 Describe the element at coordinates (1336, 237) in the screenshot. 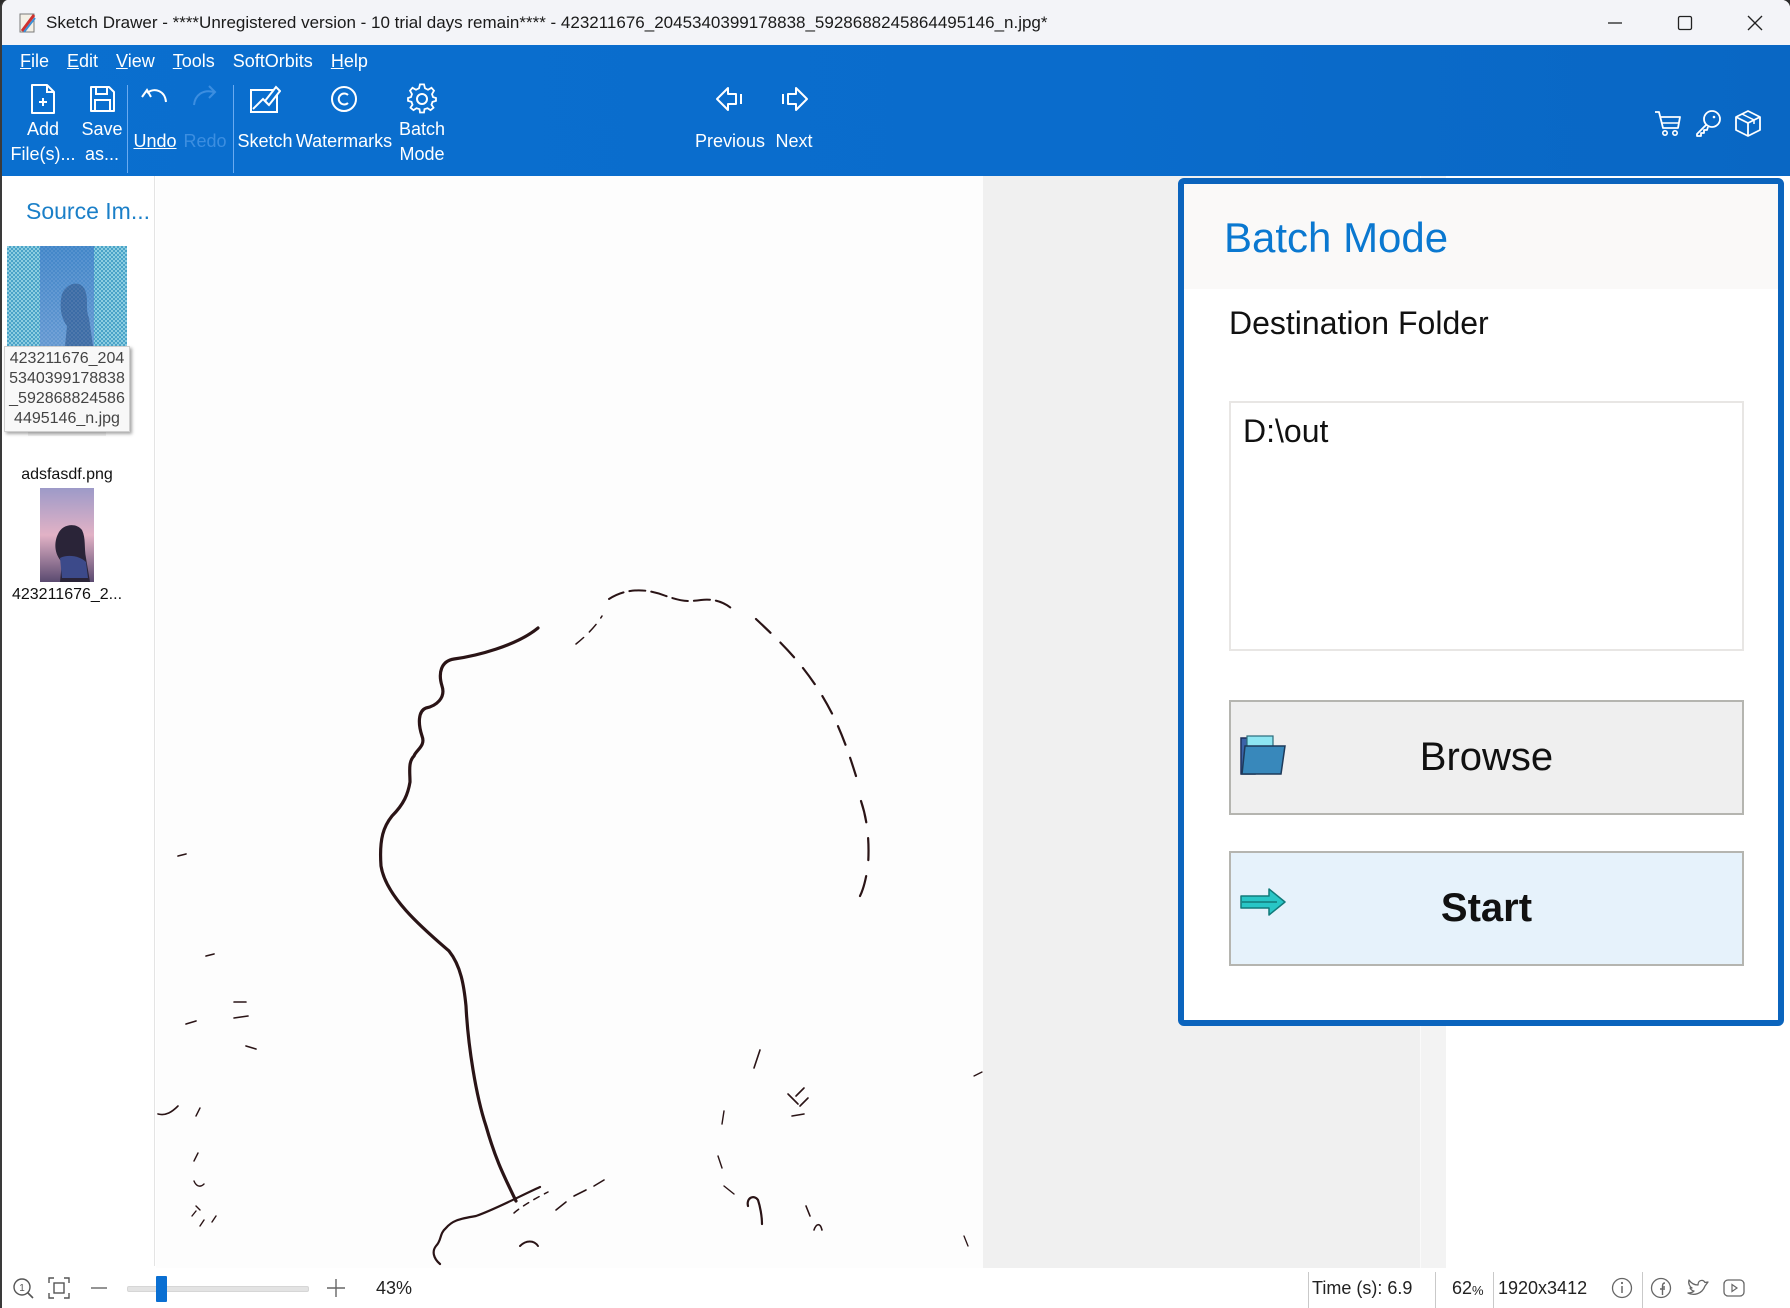

I see `batch-panel-title: Batch Mode` at that location.